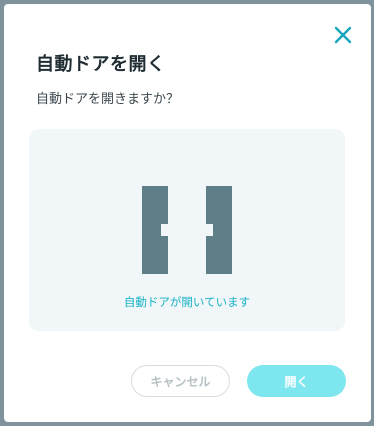  I want to click on close-icon, so click(343, 35).